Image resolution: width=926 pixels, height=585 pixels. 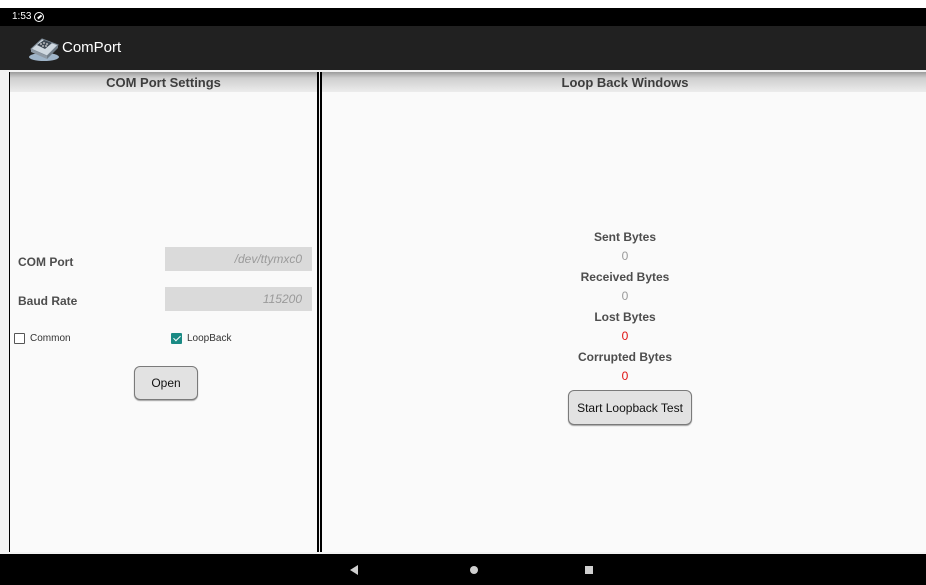 What do you see at coordinates (354, 570) in the screenshot?
I see `back-icon` at bounding box center [354, 570].